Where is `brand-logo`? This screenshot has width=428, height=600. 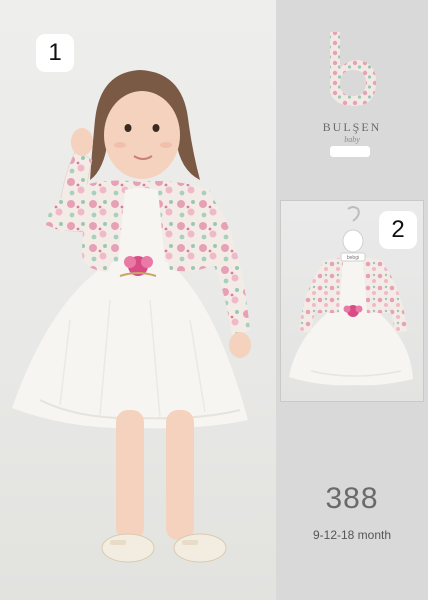
brand-logo is located at coordinates (352, 72).